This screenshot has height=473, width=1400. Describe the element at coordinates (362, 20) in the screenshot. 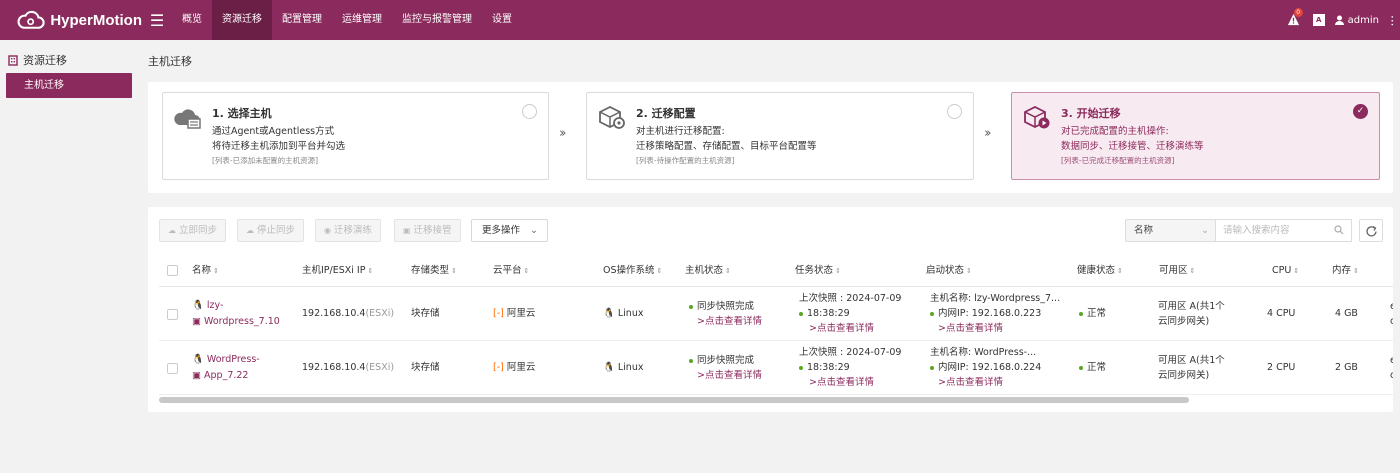

I see `nav-ops-management: 运维管理` at that location.